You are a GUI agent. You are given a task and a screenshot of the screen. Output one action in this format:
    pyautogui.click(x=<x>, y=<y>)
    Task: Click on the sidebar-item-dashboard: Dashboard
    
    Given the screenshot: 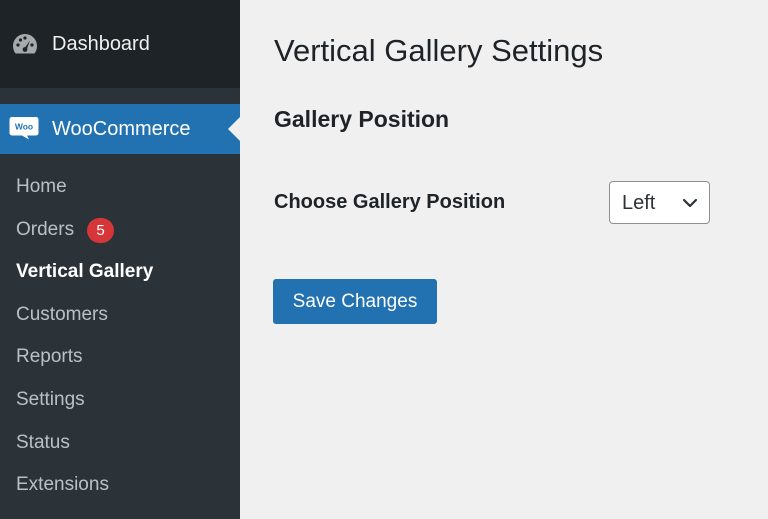 What is the action you would take?
    pyautogui.click(x=120, y=44)
    